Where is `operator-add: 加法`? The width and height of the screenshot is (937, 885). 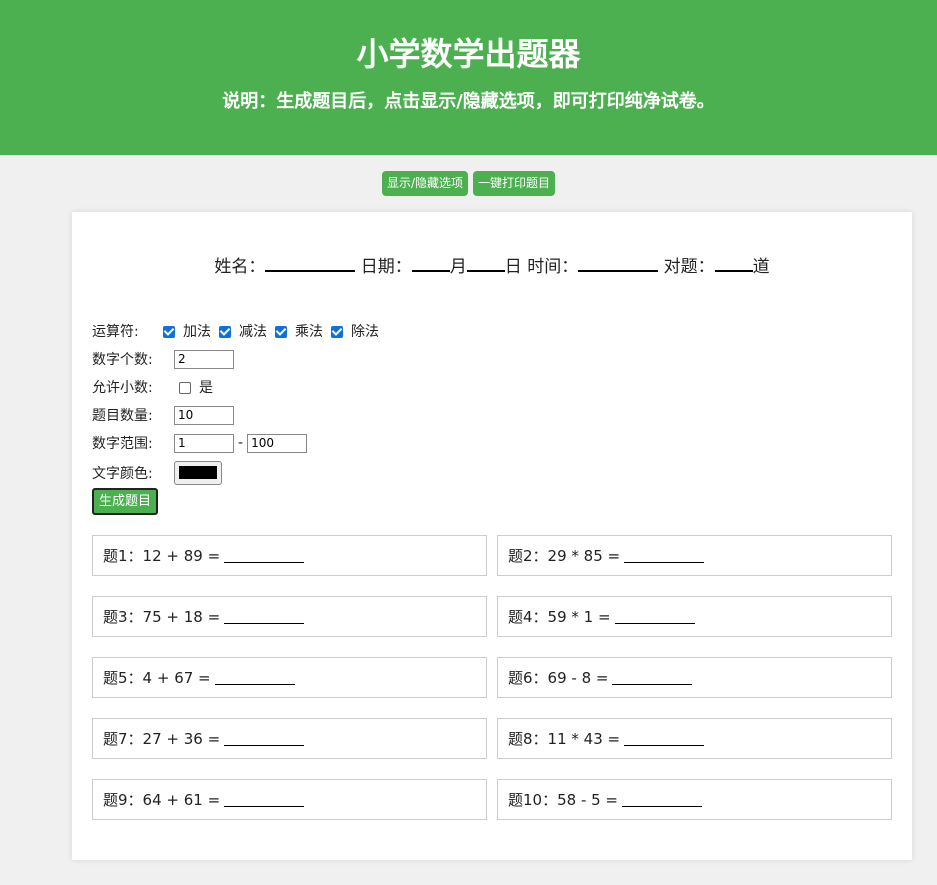 operator-add: 加法 is located at coordinates (187, 331).